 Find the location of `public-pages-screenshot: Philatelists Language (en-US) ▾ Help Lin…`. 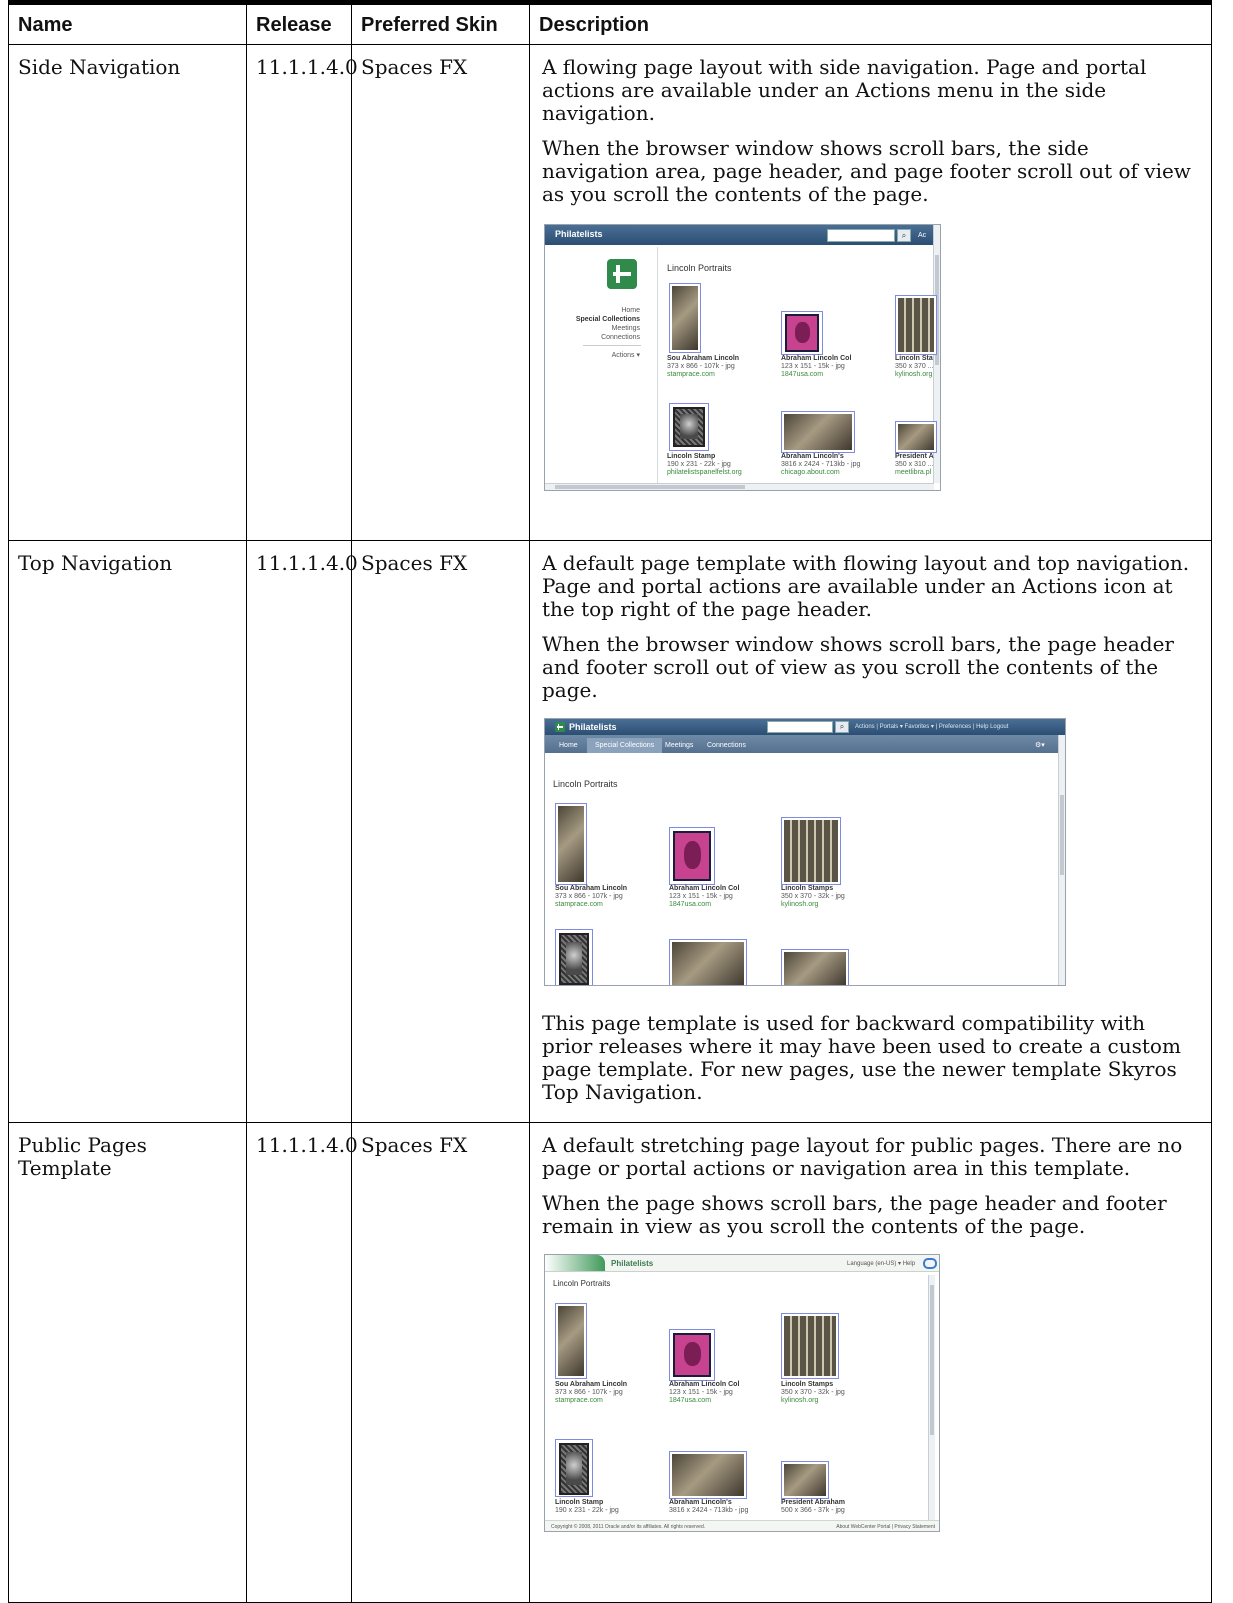

public-pages-screenshot: Philatelists Language (en-US) ▾ Help Lin… is located at coordinates (742, 1393).